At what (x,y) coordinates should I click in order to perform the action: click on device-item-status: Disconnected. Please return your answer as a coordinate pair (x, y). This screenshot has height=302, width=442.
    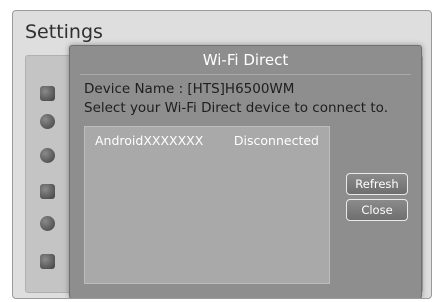
    Looking at the image, I should click on (276, 140).